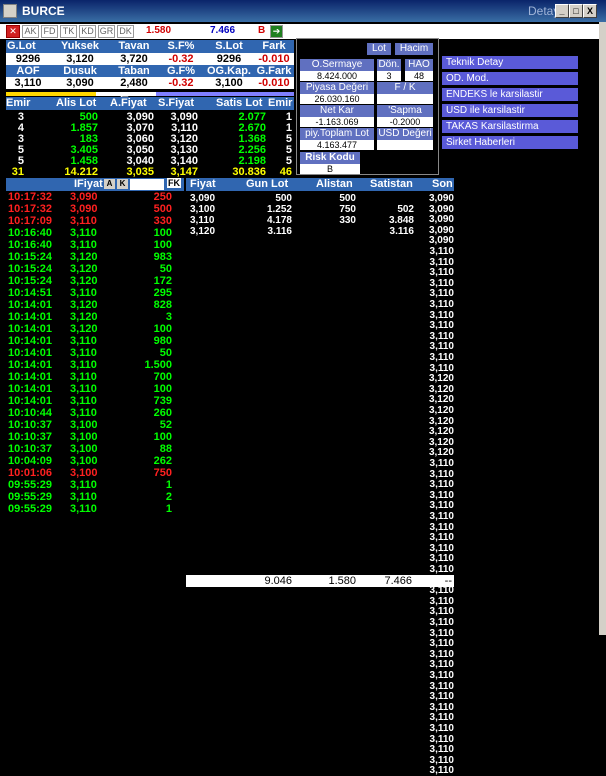 The height and width of the screenshot is (776, 606). Describe the element at coordinates (184, 172) in the screenshot. I see `depth-cell: 3,147` at that location.